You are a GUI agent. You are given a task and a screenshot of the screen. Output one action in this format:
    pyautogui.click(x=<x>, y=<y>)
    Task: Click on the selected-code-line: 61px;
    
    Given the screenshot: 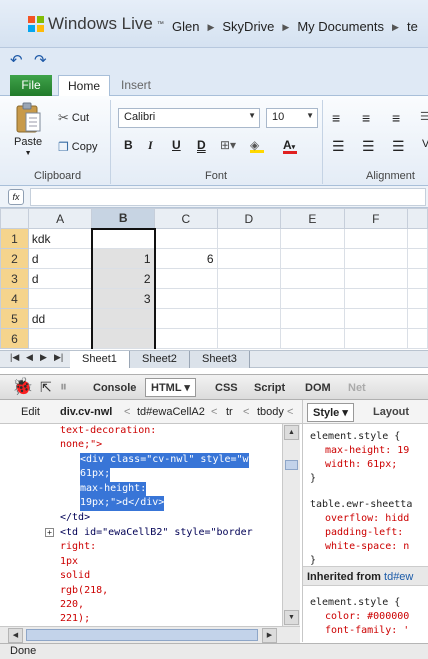 What is the action you would take?
    pyautogui.click(x=95, y=474)
    